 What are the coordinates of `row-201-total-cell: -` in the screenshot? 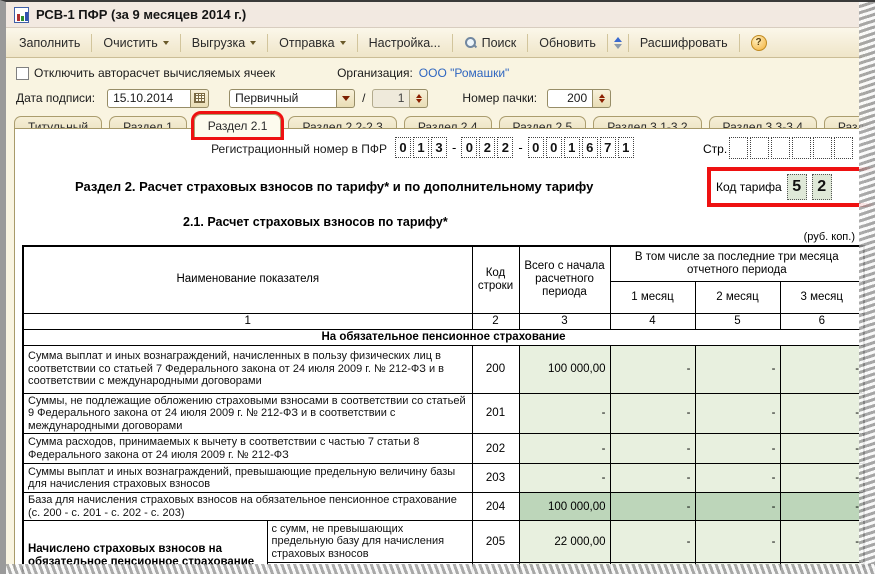 It's located at (564, 413).